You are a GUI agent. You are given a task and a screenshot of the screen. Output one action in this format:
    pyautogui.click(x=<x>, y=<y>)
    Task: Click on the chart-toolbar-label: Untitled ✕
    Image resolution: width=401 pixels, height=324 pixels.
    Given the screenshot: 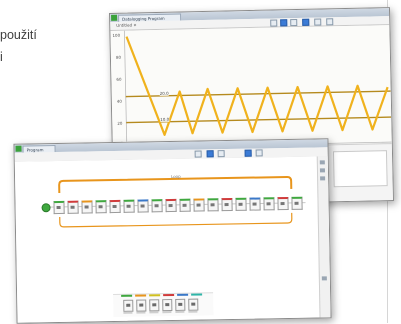 What is the action you would take?
    pyautogui.click(x=126, y=24)
    